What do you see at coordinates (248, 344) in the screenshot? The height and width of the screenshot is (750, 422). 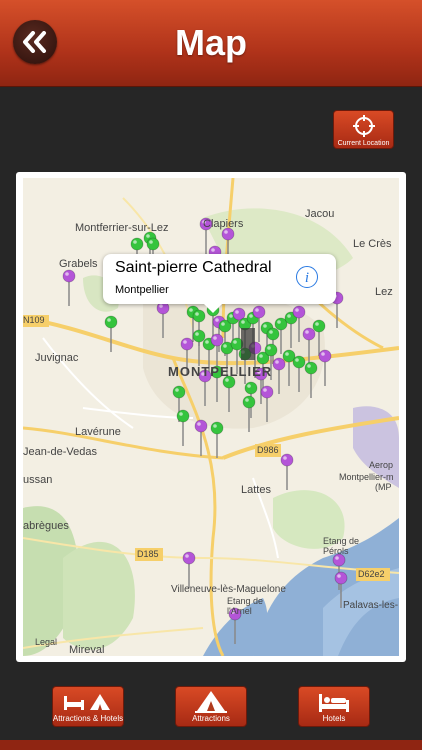 I see `selected-pin-cluster` at bounding box center [248, 344].